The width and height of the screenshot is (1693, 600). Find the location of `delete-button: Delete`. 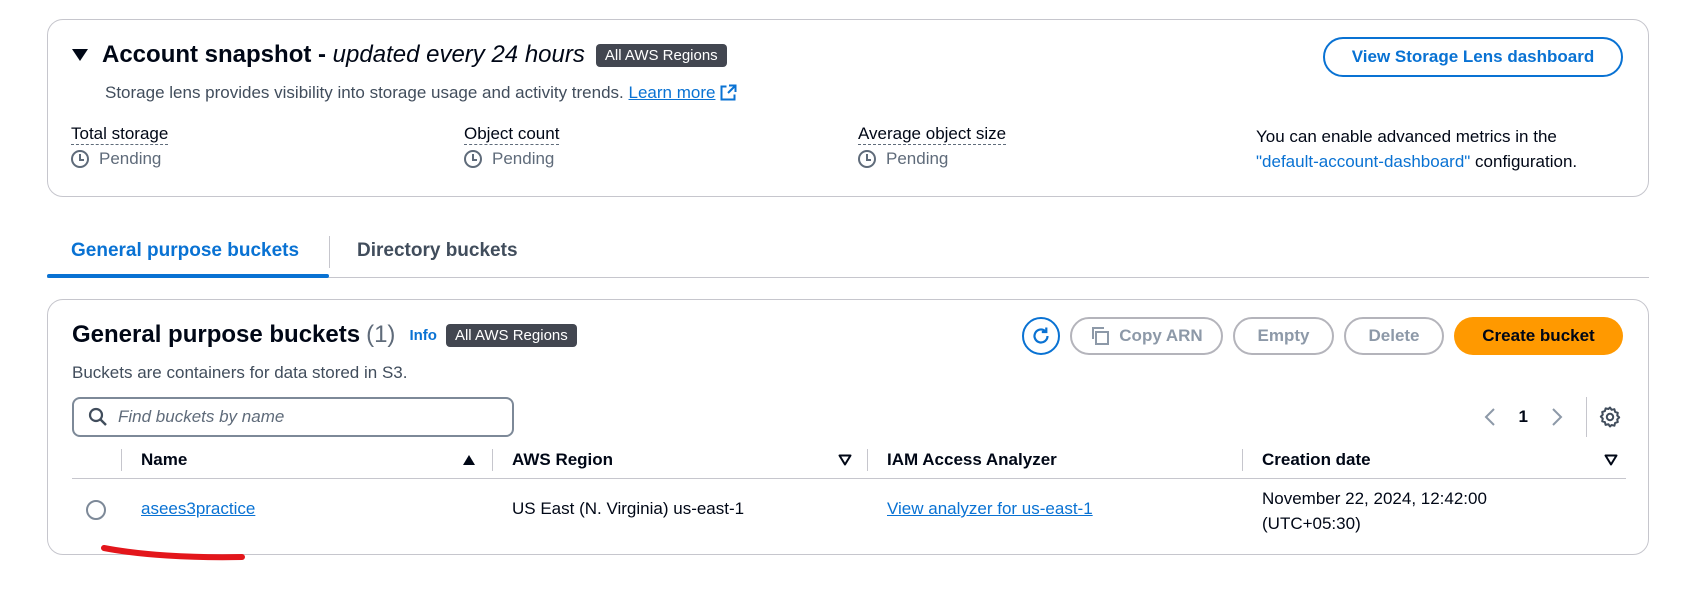

delete-button: Delete is located at coordinates (1394, 336).